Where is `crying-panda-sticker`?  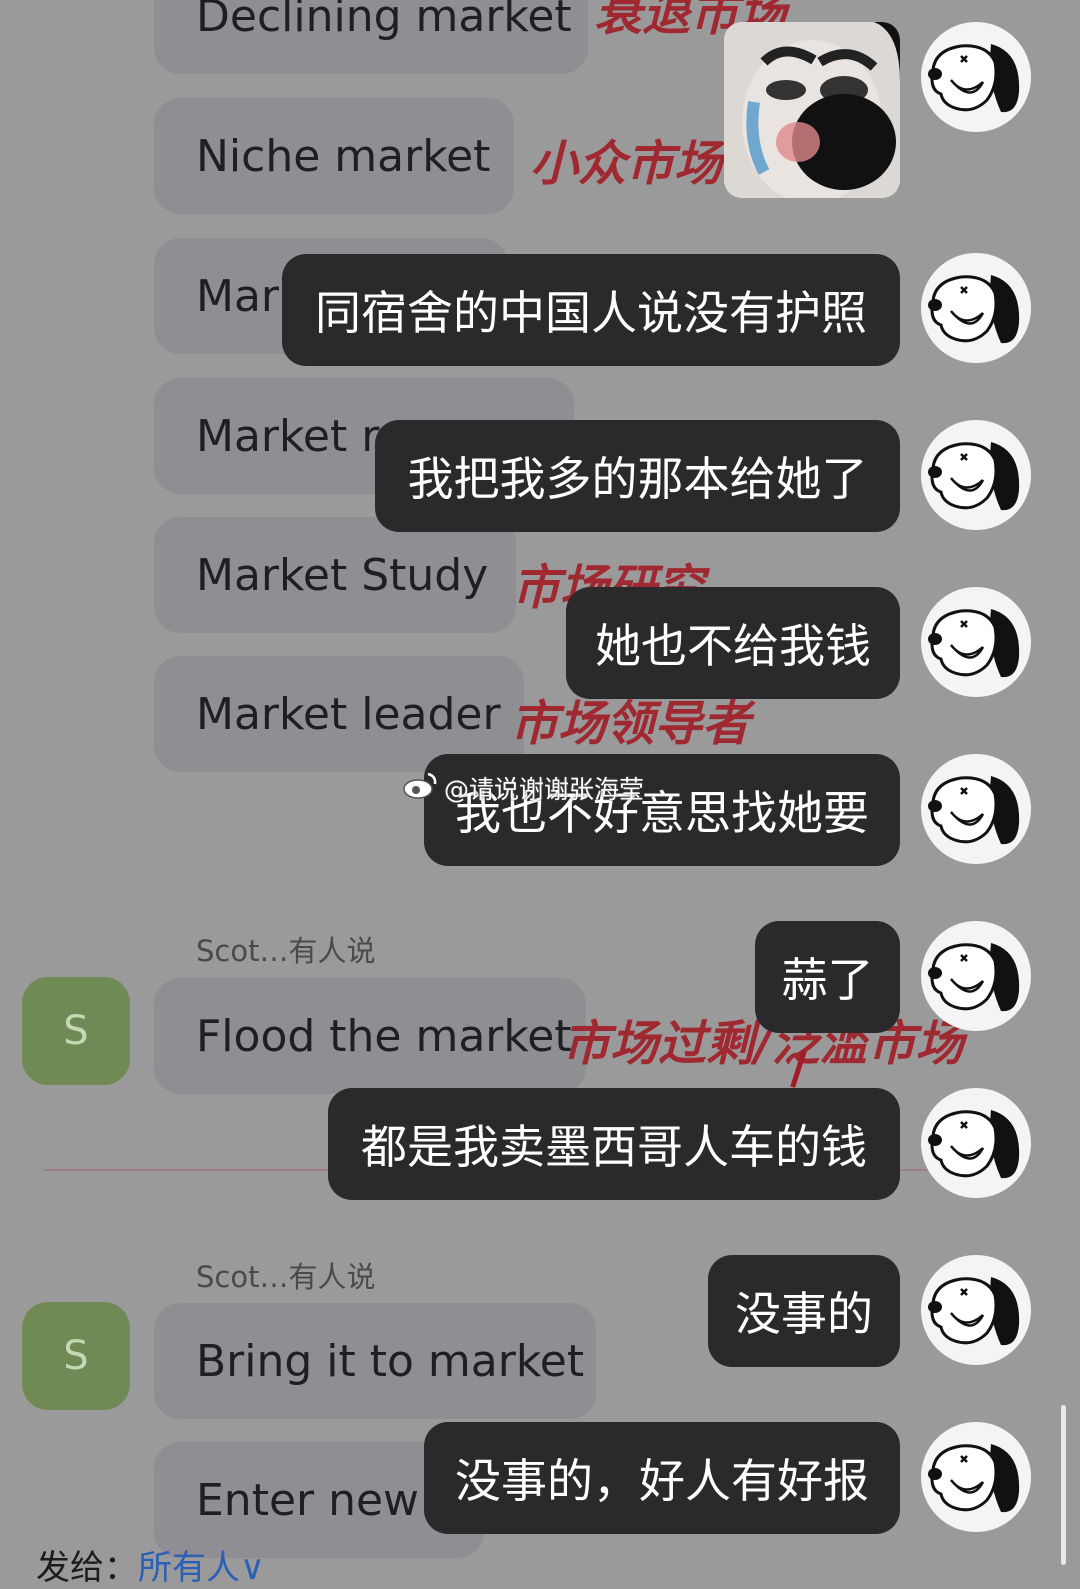
crying-panda-sticker is located at coordinates (812, 110).